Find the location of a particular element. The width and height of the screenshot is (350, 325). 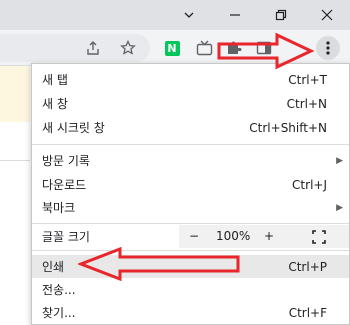

menu-item-new-tab: 새 탭 Ctrl+T is located at coordinates (190, 79).